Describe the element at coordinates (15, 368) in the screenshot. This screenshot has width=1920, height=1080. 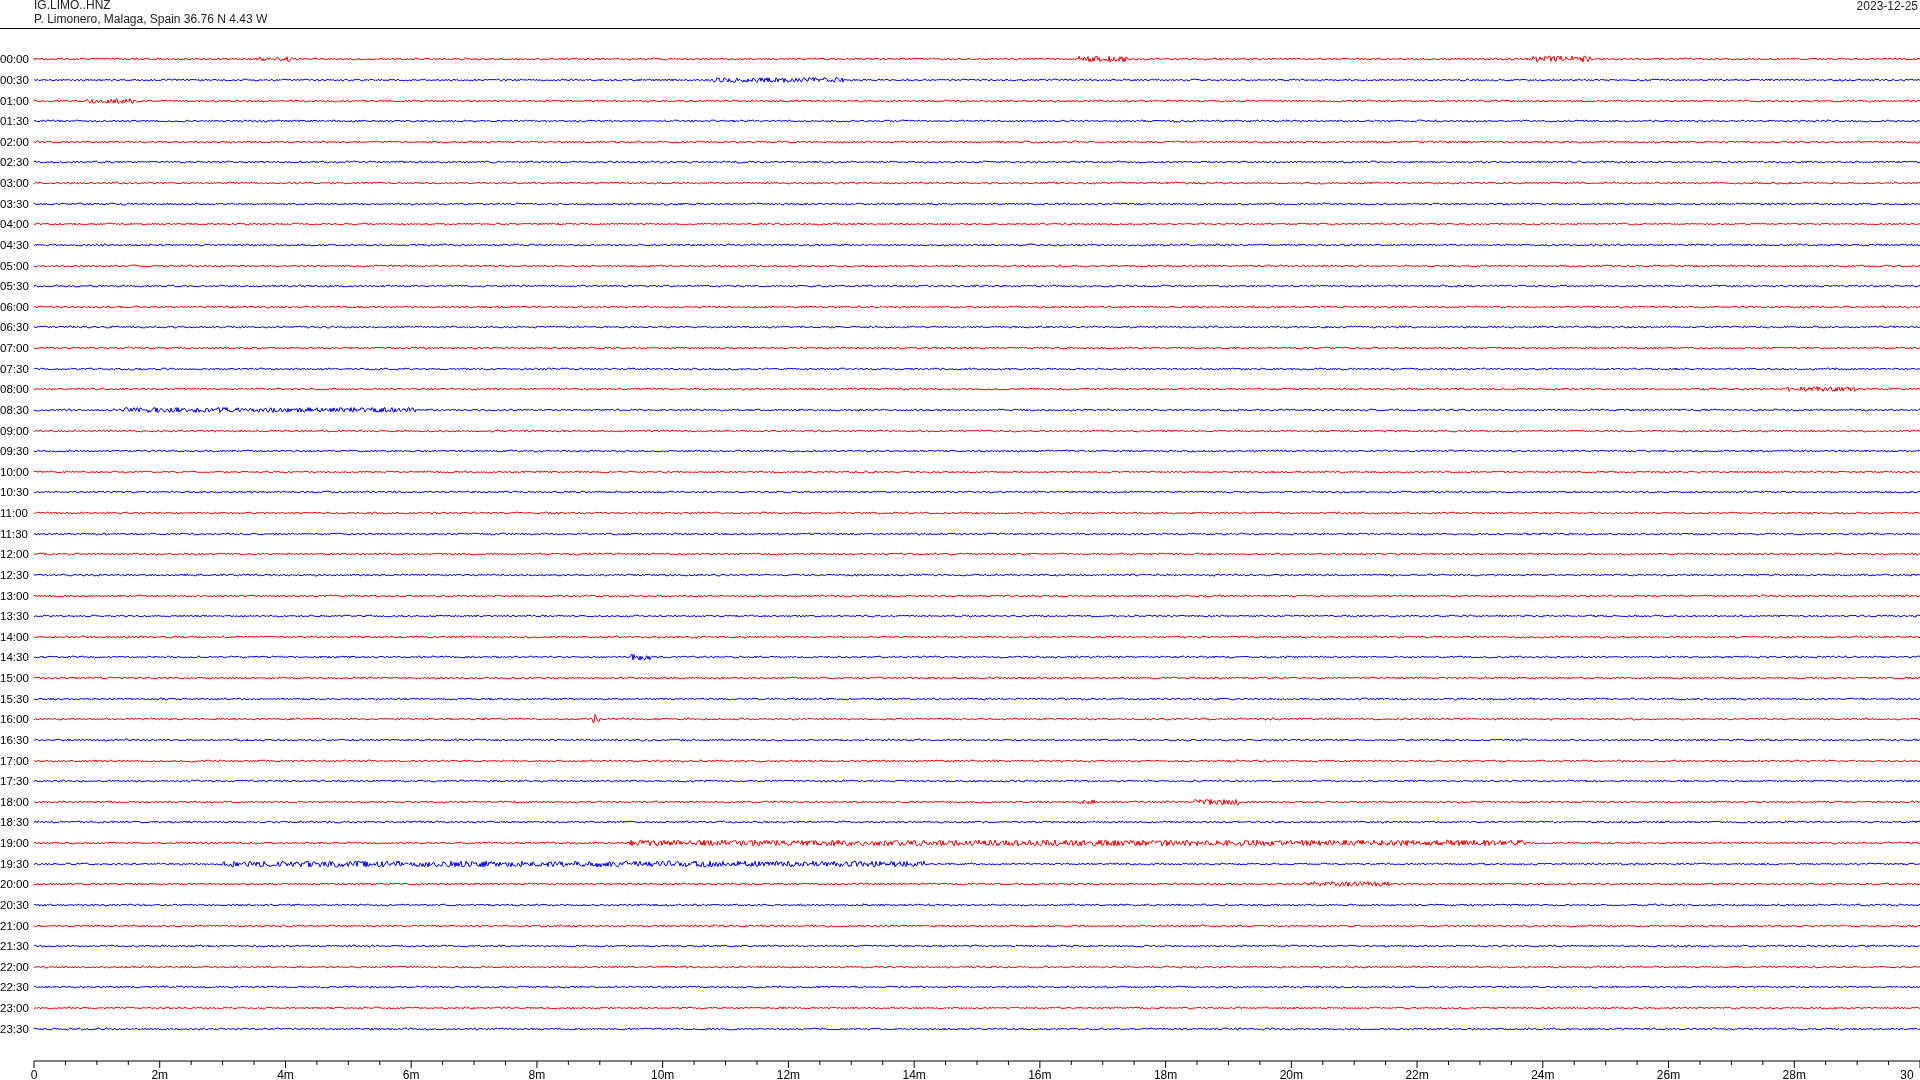
I see `row-time-label: 07:30` at that location.